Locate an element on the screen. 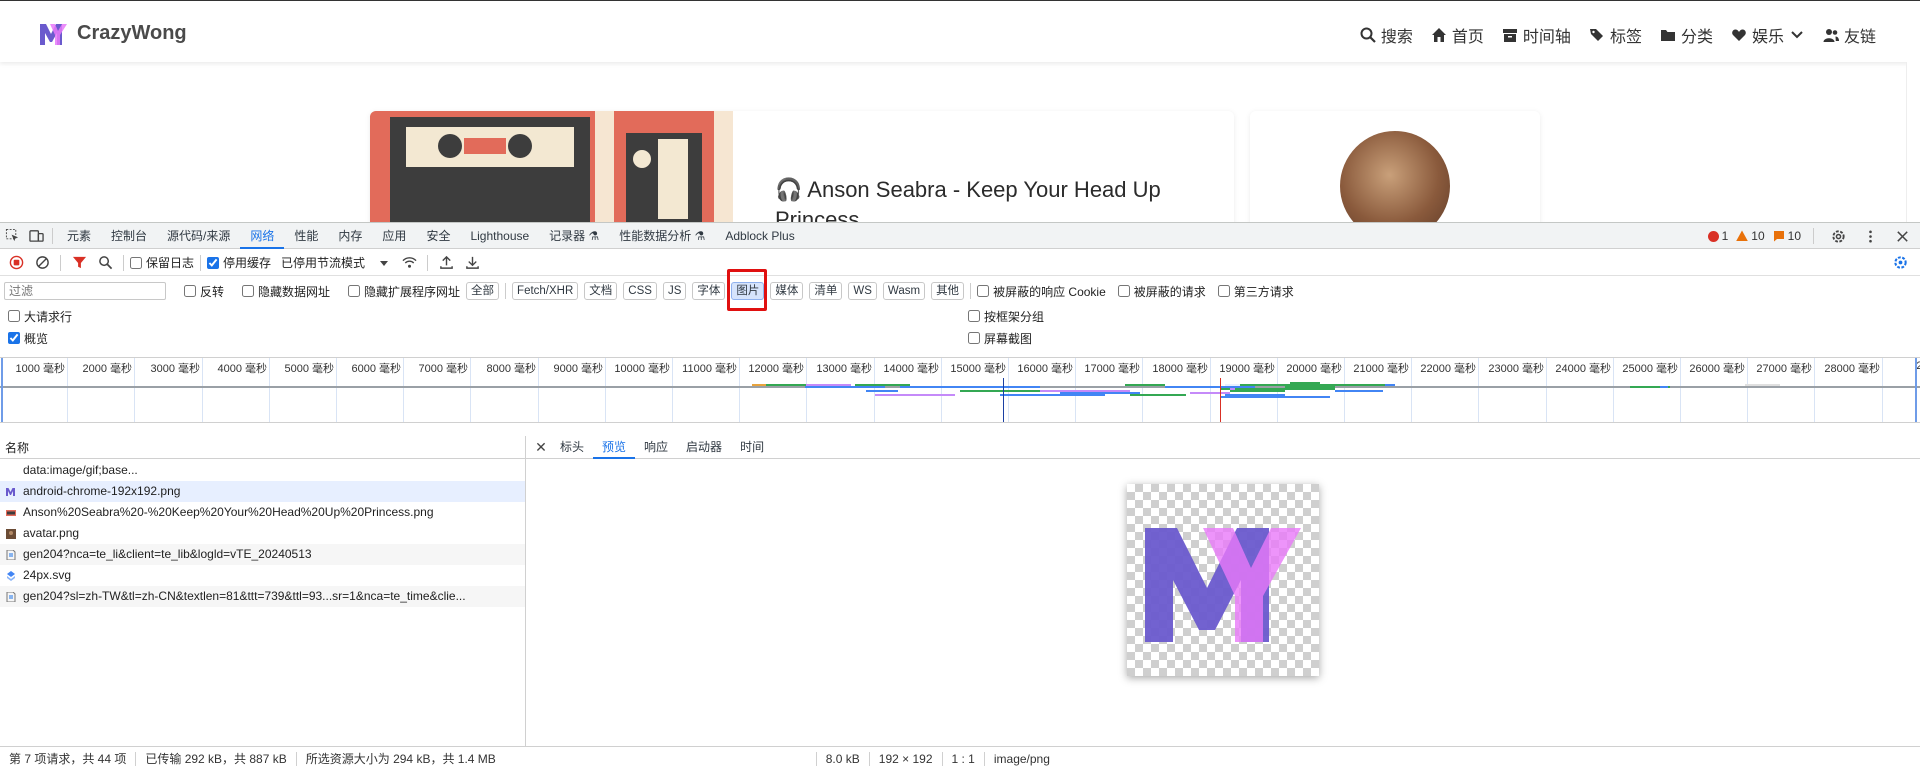  hide-data-urls-input is located at coordinates (248, 291).